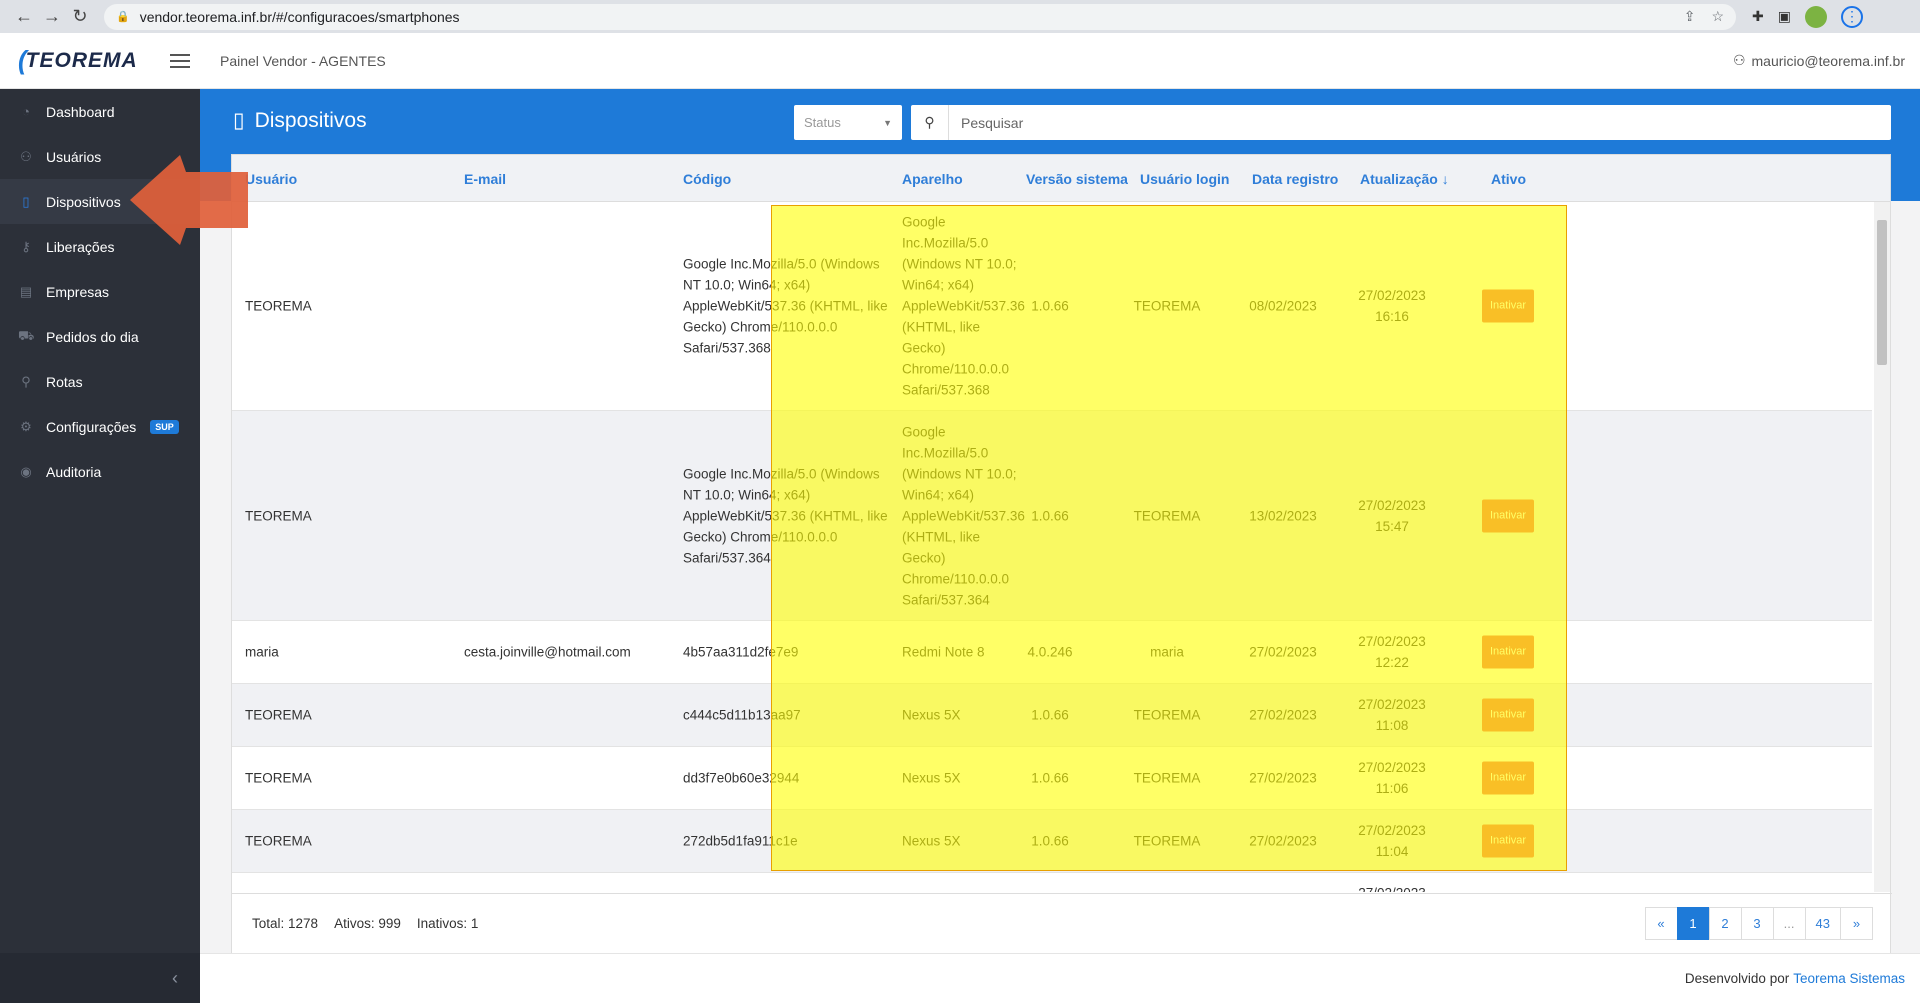  What do you see at coordinates (1882, 292) in the screenshot?
I see `scroll-thumb` at bounding box center [1882, 292].